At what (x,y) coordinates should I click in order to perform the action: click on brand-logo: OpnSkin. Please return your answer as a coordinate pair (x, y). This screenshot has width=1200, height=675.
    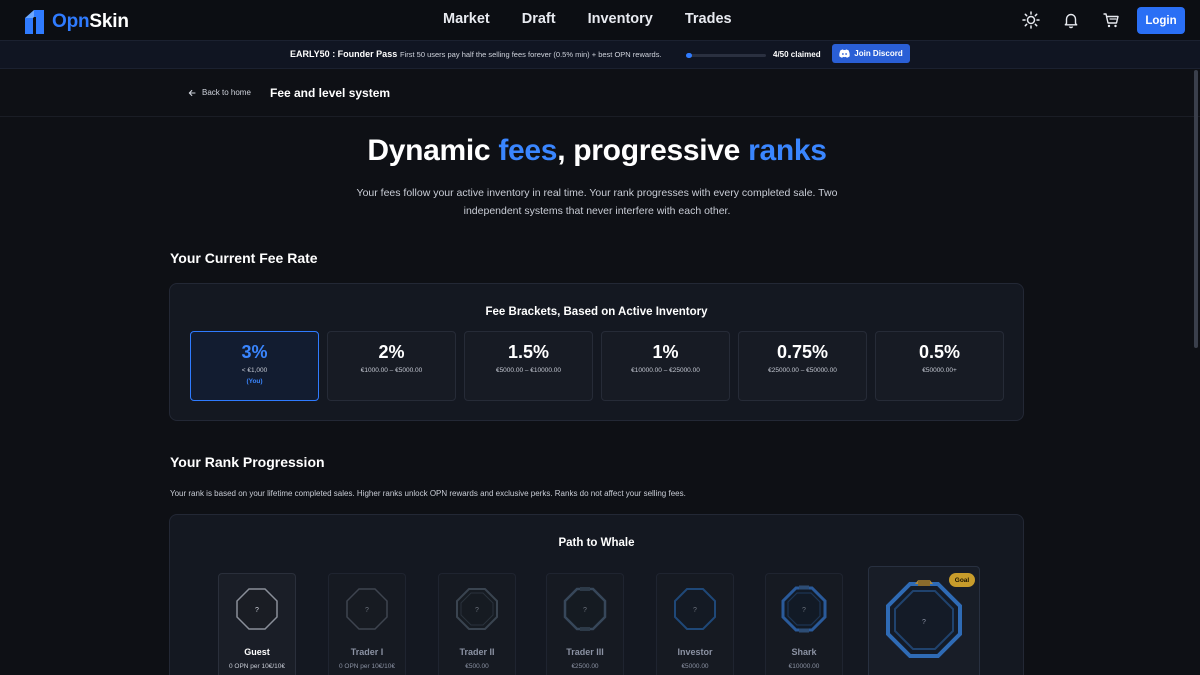
    Looking at the image, I should click on (77, 21).